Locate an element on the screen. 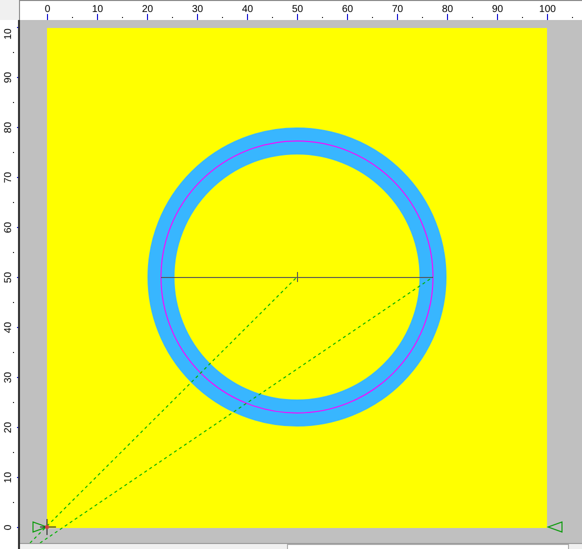  triangle-marker-icon is located at coordinates (554, 527).